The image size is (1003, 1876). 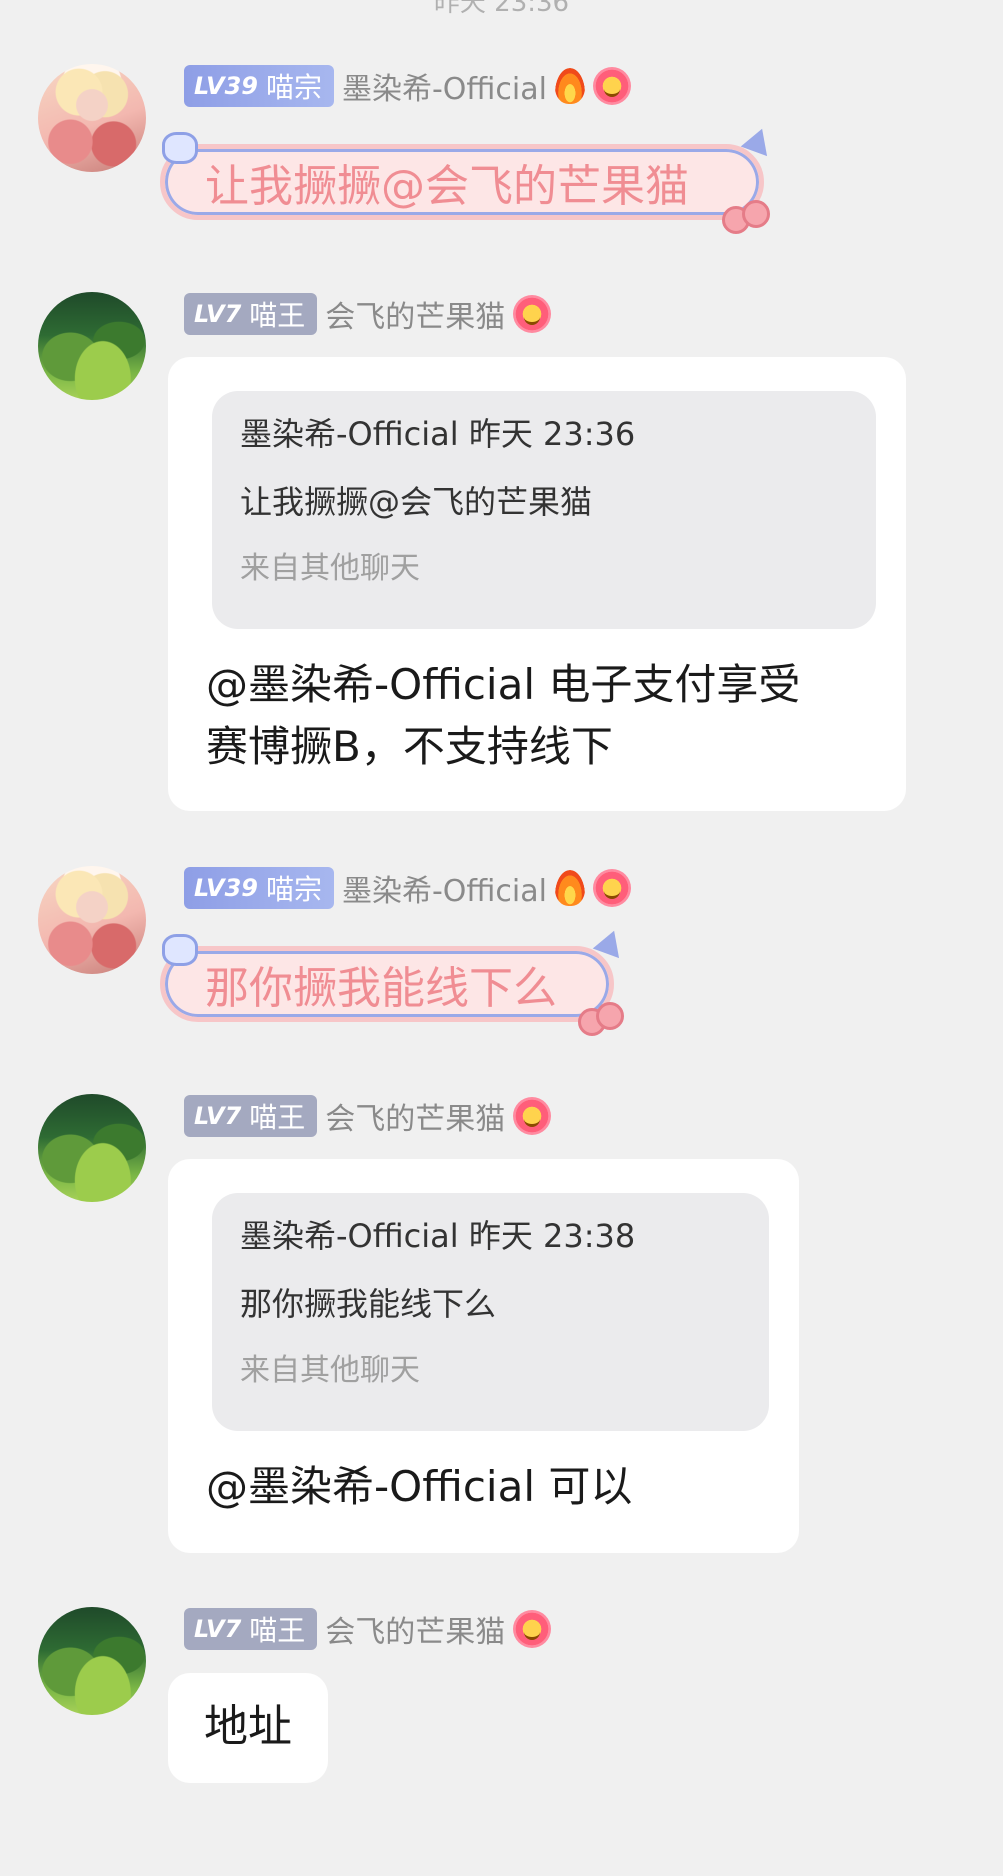 I want to click on quote-text: 那你撅我能线下么, so click(x=368, y=1304).